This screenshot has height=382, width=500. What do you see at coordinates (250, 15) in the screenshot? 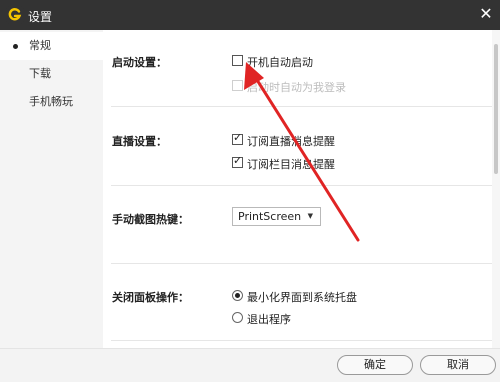
I see `title-bar: 设置 ✕` at bounding box center [250, 15].